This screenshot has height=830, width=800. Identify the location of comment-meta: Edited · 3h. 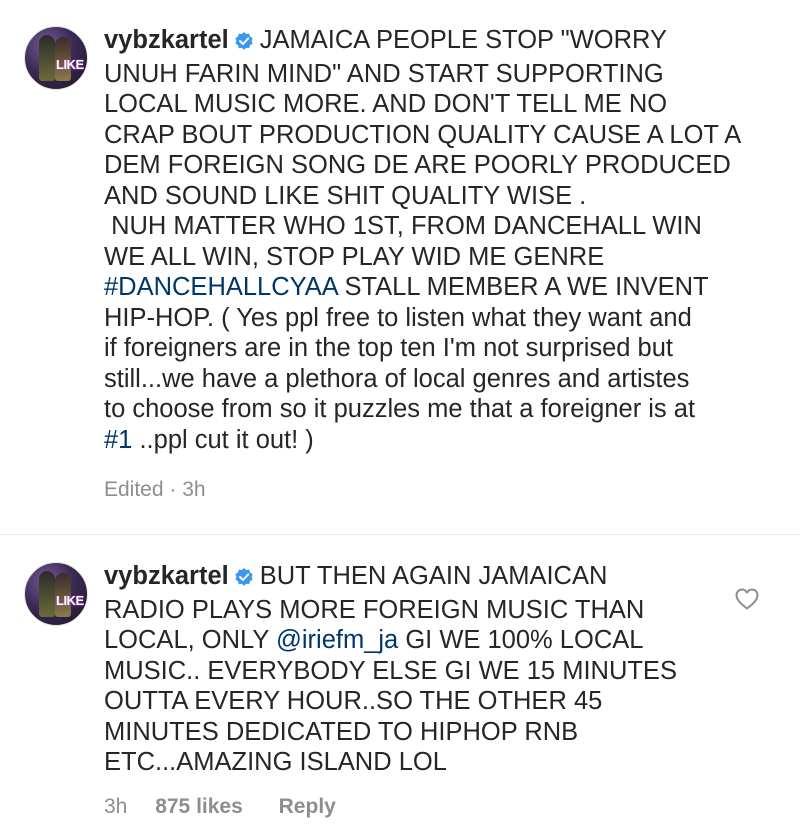
(155, 490).